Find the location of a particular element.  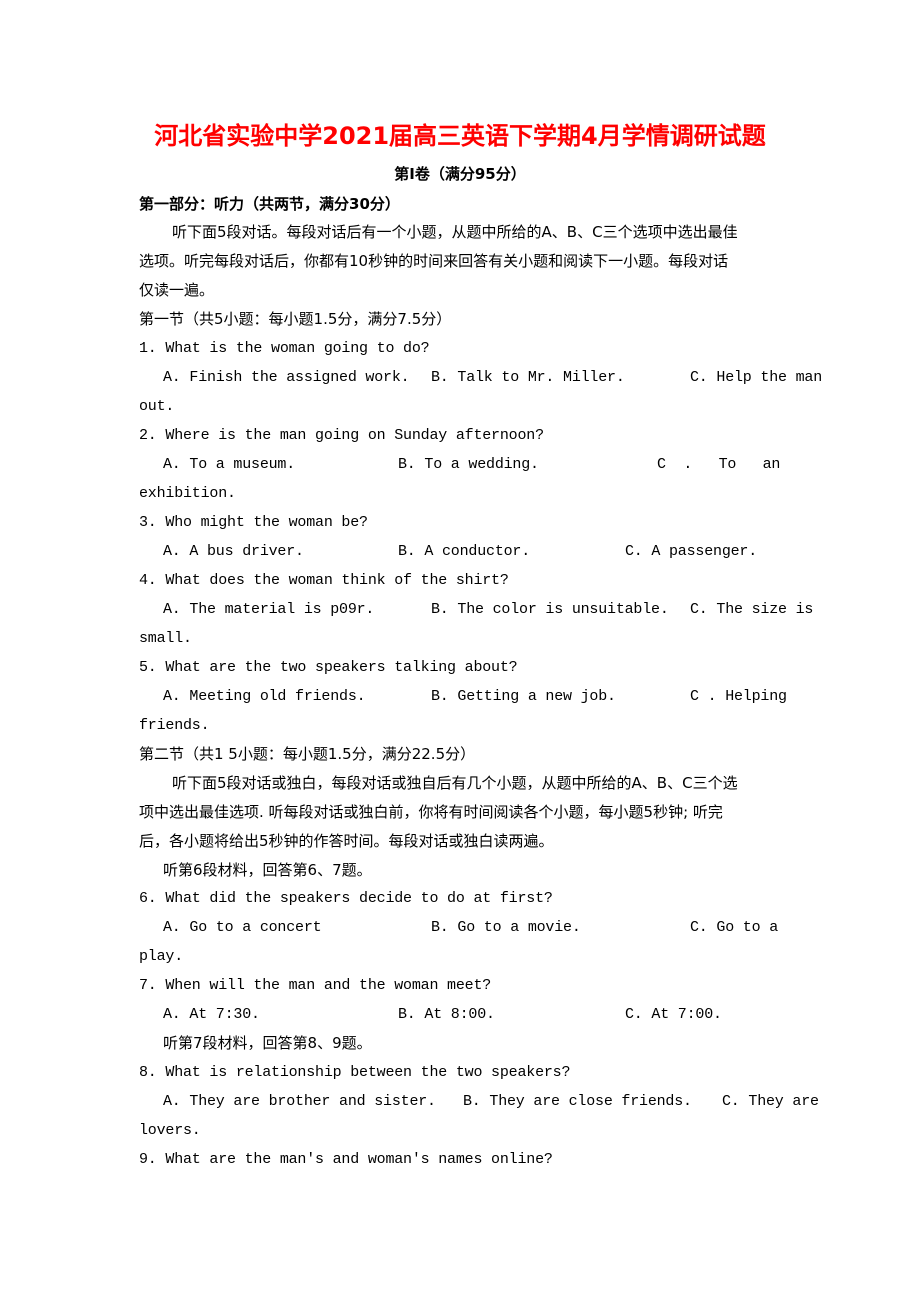

material-7-note: 听第7段材料，回答第8、9题。 is located at coordinates (267, 1043).